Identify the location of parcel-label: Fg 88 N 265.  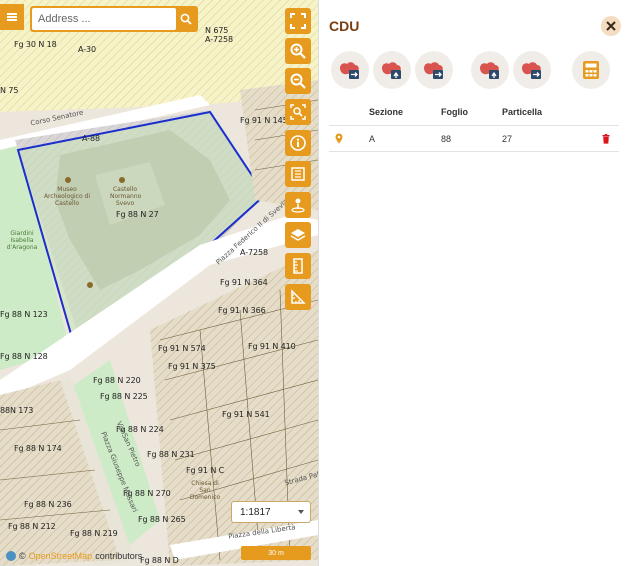
(162, 519).